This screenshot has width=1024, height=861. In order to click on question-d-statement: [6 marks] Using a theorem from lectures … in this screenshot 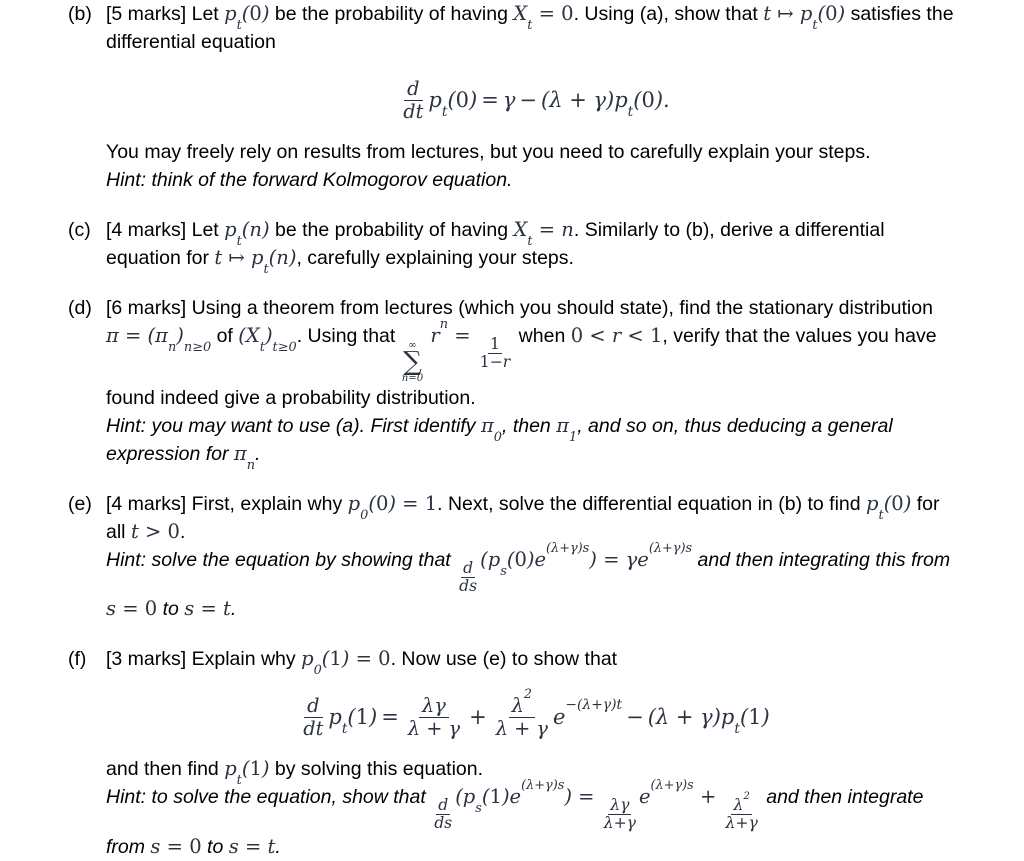, I will do `click(534, 353)`.